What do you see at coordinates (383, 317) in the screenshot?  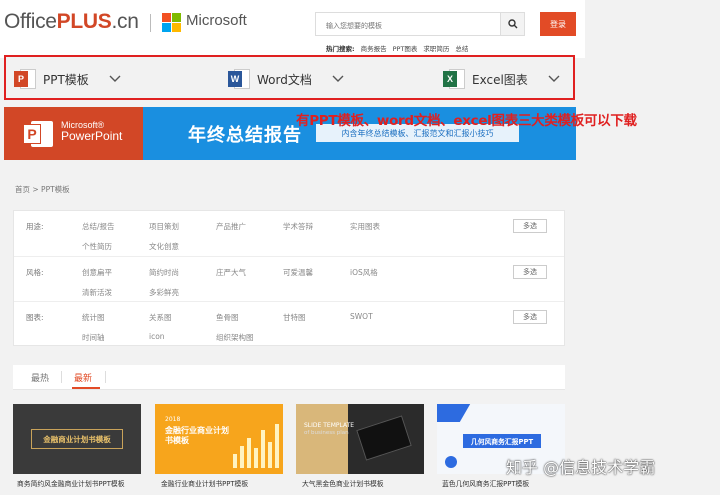 I see `filter-option: SWOT` at bounding box center [383, 317].